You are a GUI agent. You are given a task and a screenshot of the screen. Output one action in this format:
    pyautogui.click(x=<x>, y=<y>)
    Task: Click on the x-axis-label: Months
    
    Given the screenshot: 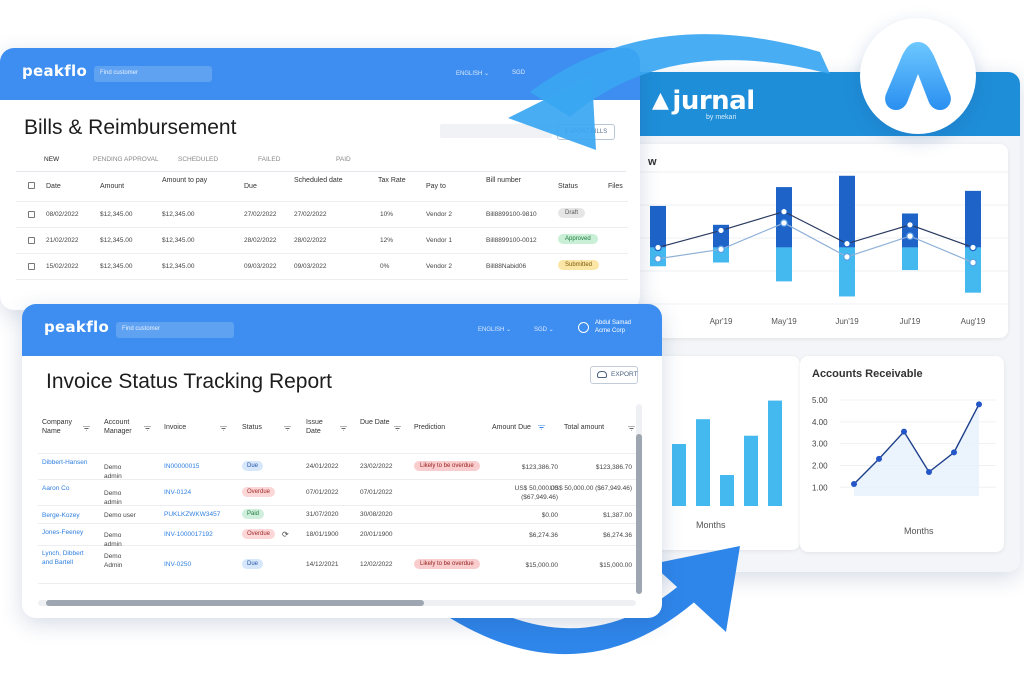 What is the action you would take?
    pyautogui.click(x=919, y=531)
    